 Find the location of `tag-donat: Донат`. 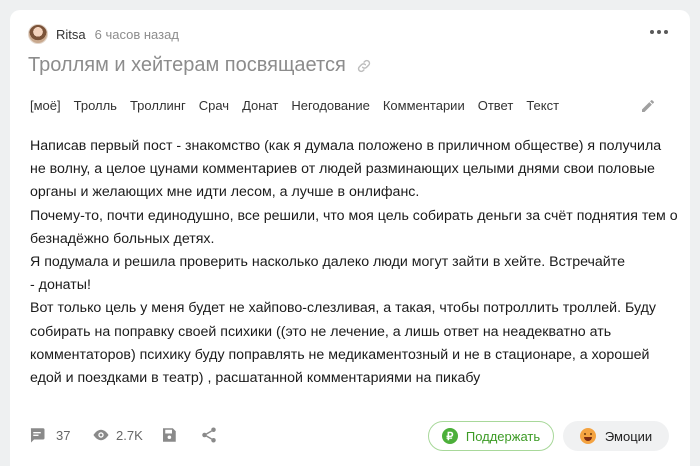

tag-donat: Донат is located at coordinates (260, 105).